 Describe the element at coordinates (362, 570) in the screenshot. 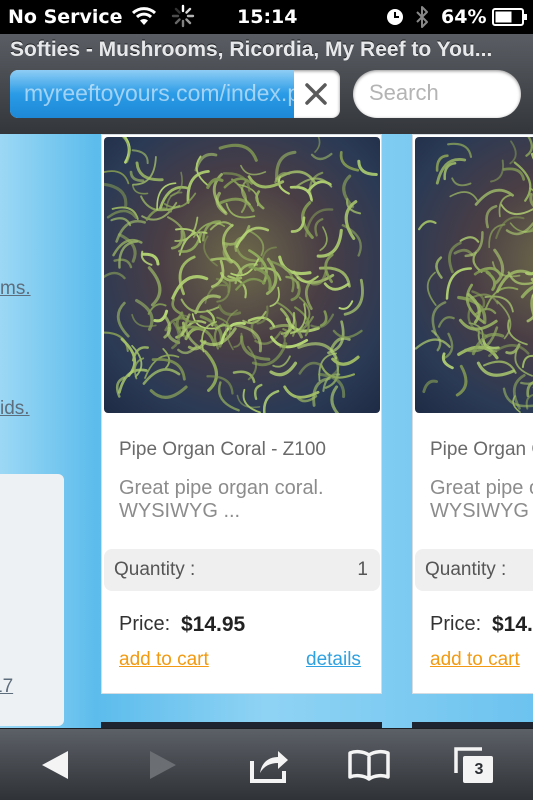

I see `quantity-value: 1` at that location.